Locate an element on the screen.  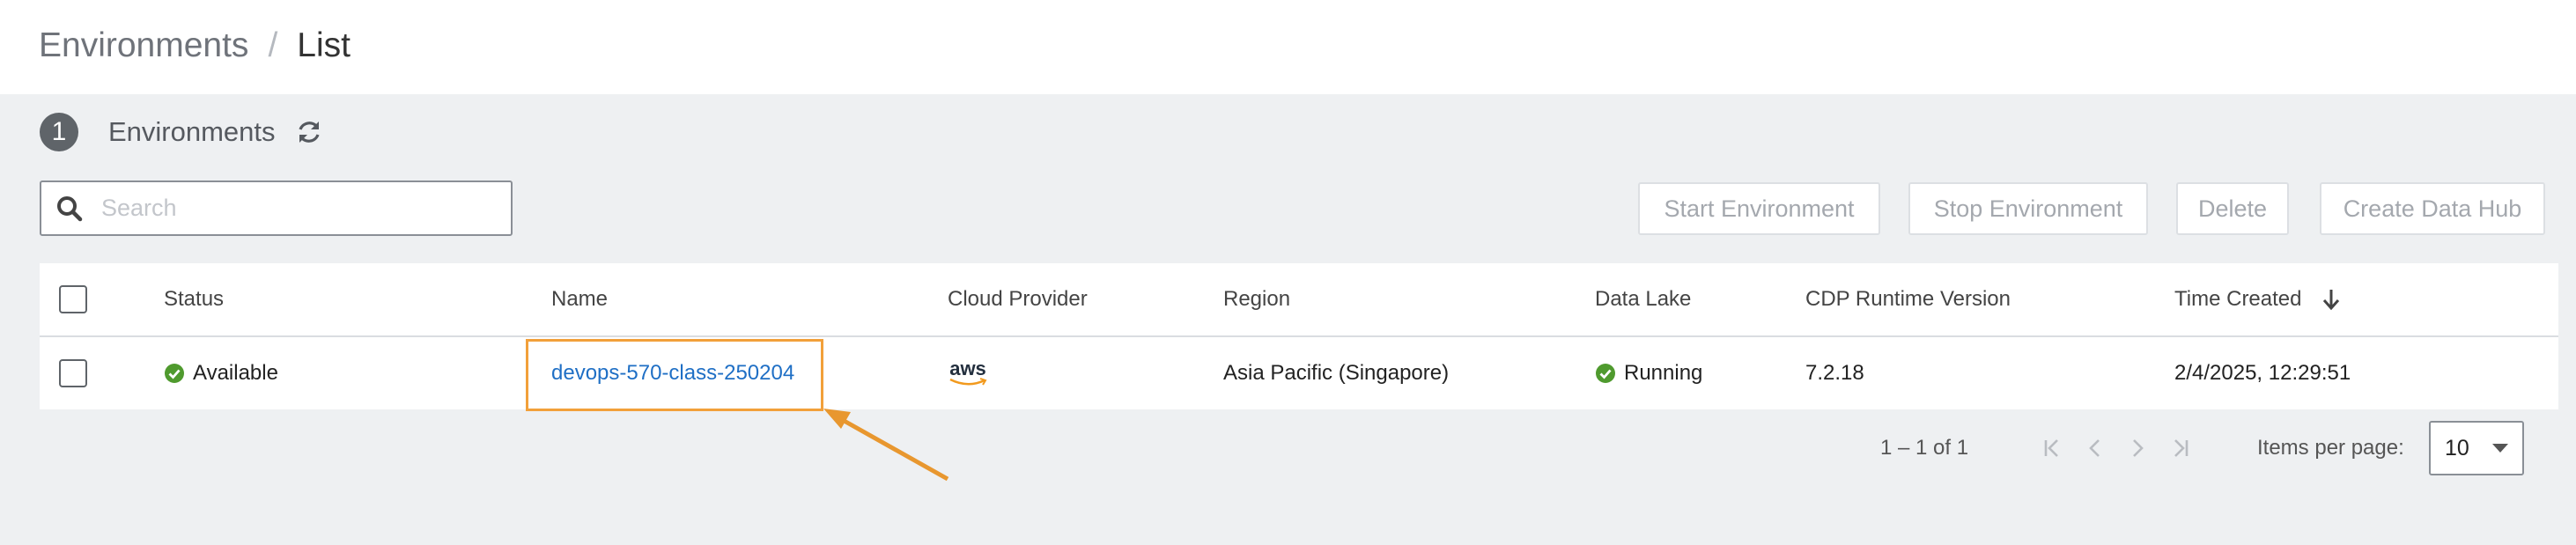
row-checkbox is located at coordinates (73, 373).